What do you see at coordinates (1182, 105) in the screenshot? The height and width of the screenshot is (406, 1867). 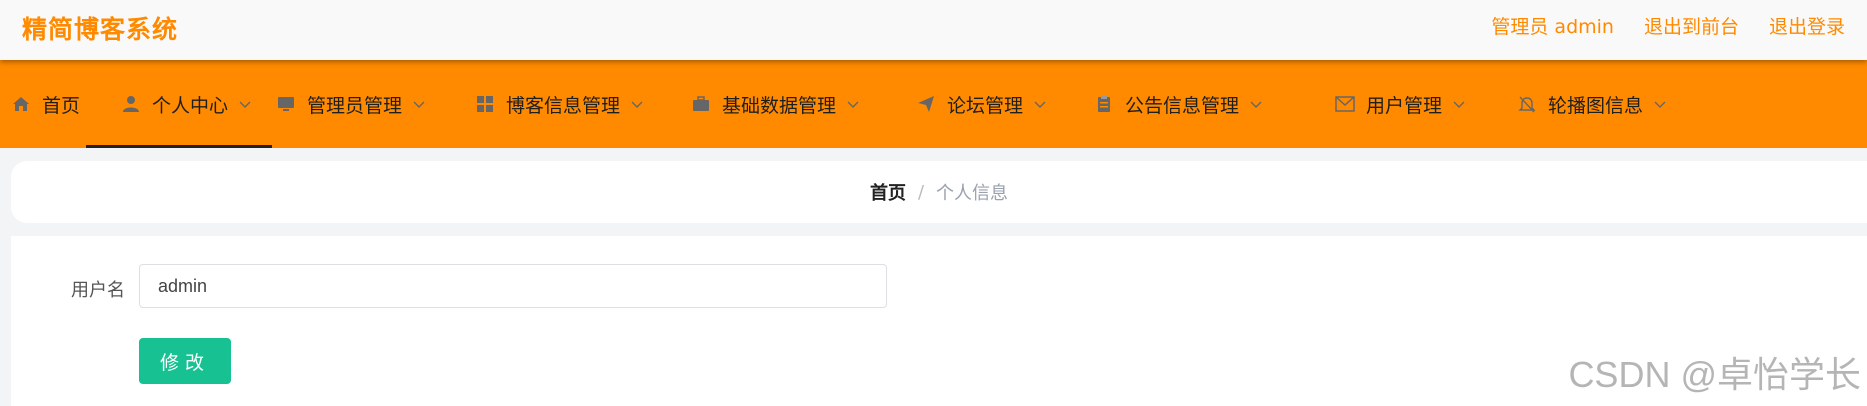 I see `nav-item-label: 公告信息管理` at bounding box center [1182, 105].